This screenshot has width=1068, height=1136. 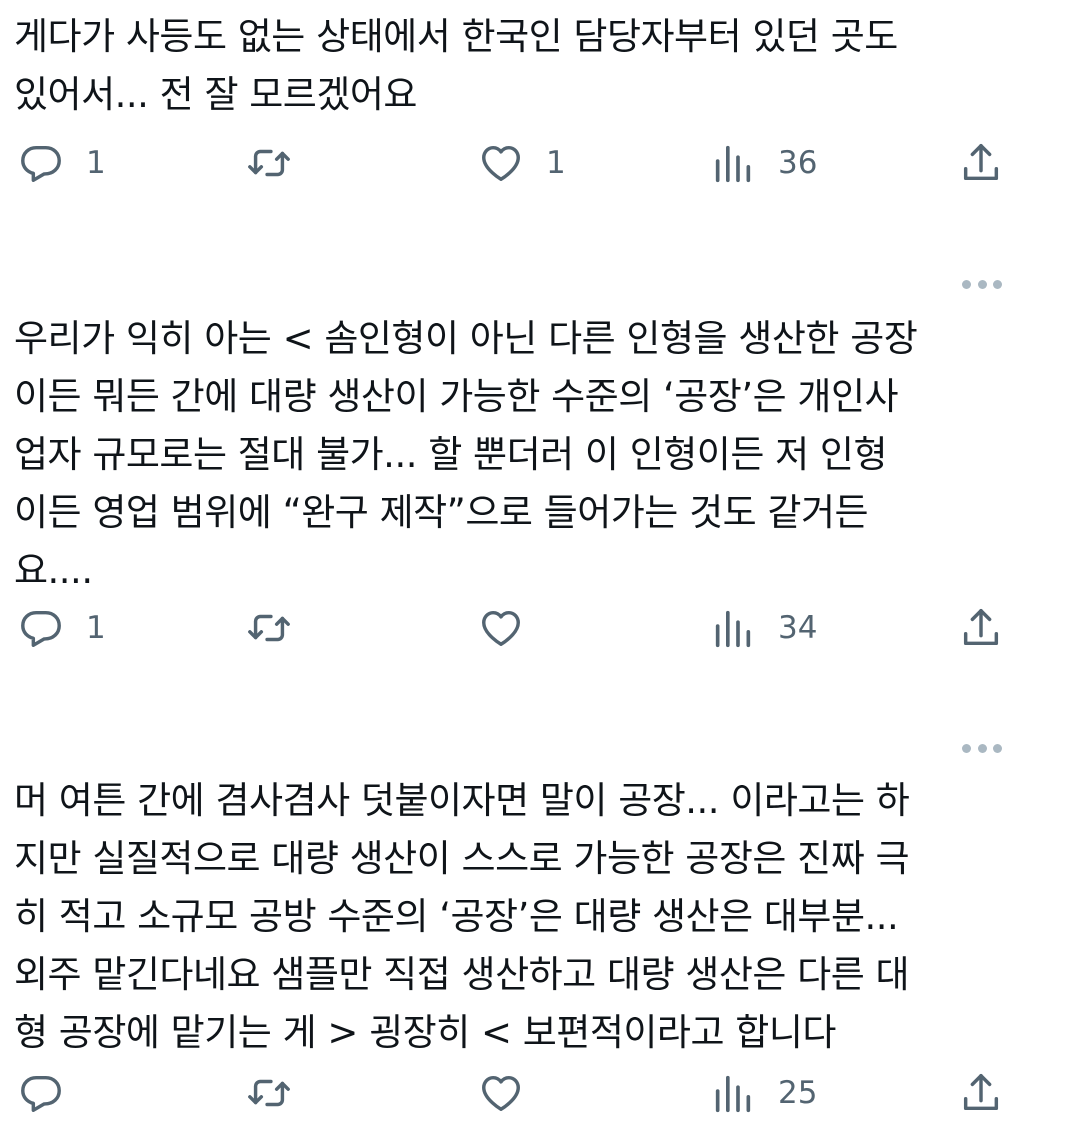 I want to click on tweet-actions: 25, so click(x=534, y=1093).